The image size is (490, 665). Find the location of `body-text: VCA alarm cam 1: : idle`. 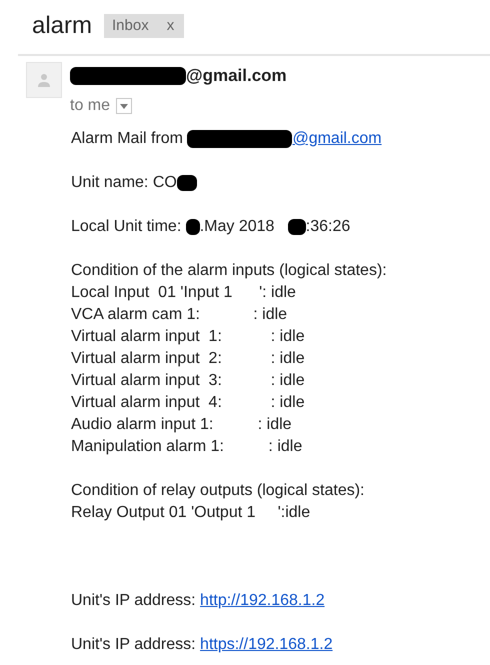

body-text: VCA alarm cam 1: : idle is located at coordinates (179, 315).